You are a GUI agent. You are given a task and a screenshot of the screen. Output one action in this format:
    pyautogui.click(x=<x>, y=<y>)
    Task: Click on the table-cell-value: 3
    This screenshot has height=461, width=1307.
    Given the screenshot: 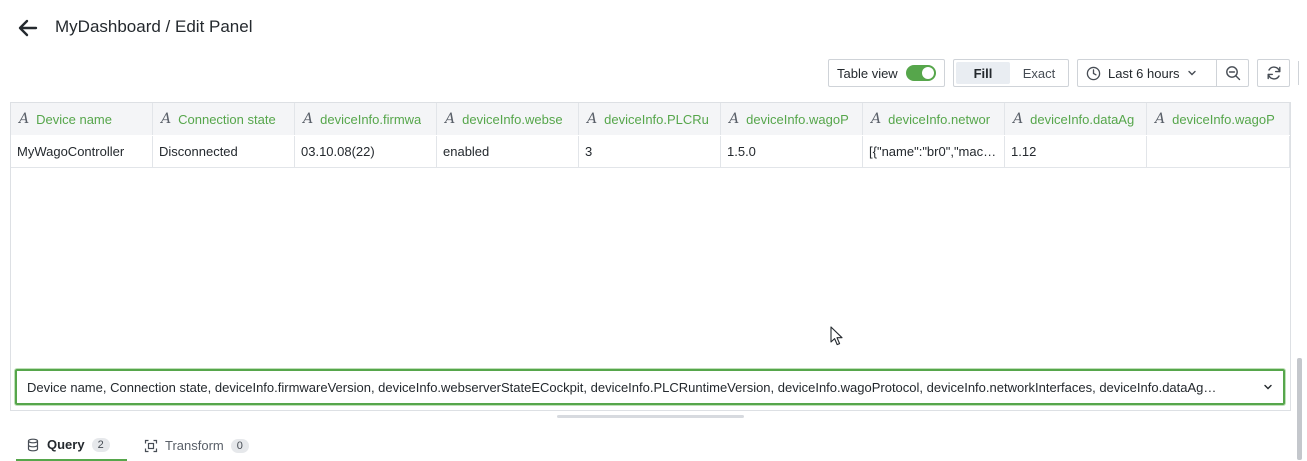 What is the action you would take?
    pyautogui.click(x=589, y=151)
    